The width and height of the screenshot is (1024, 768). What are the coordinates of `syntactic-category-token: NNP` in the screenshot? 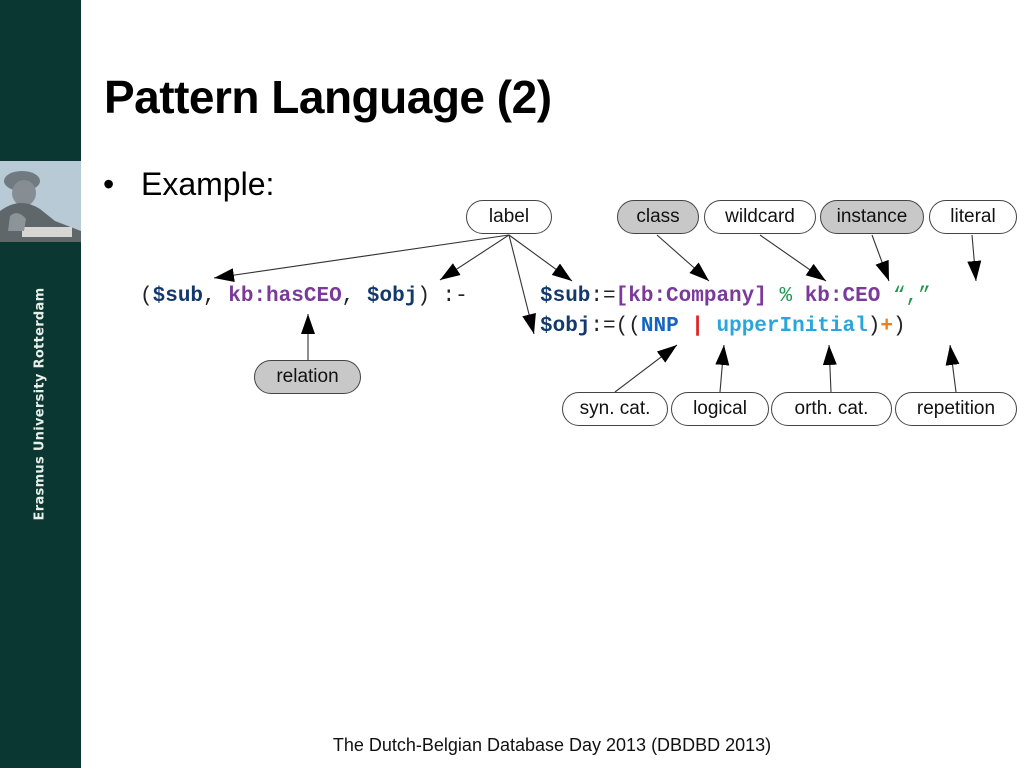 It's located at (659, 326).